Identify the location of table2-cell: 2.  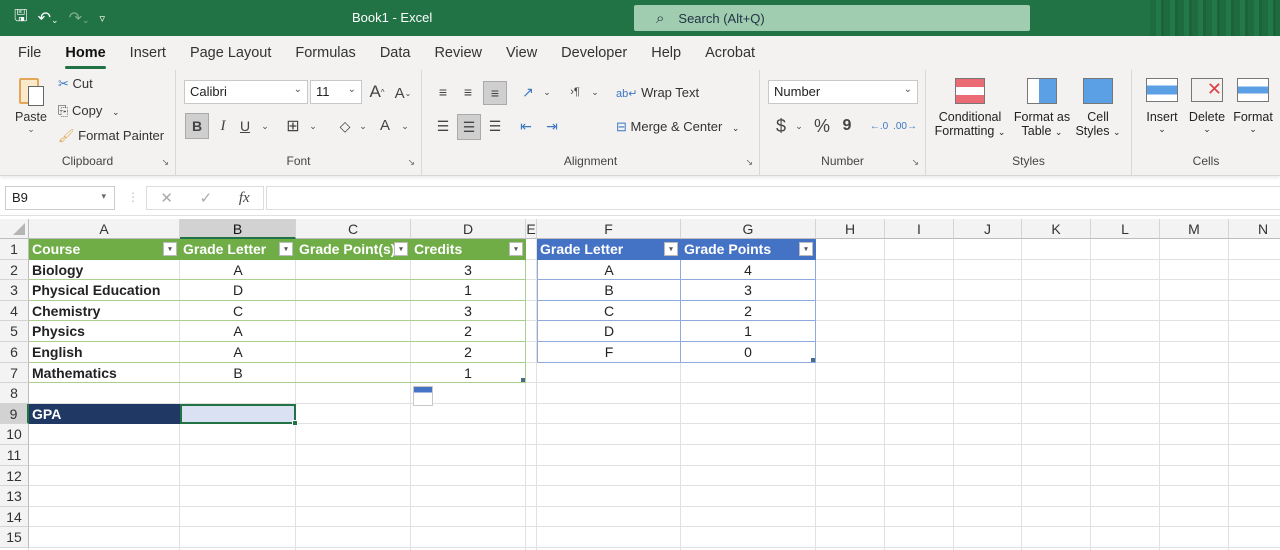
(748, 311).